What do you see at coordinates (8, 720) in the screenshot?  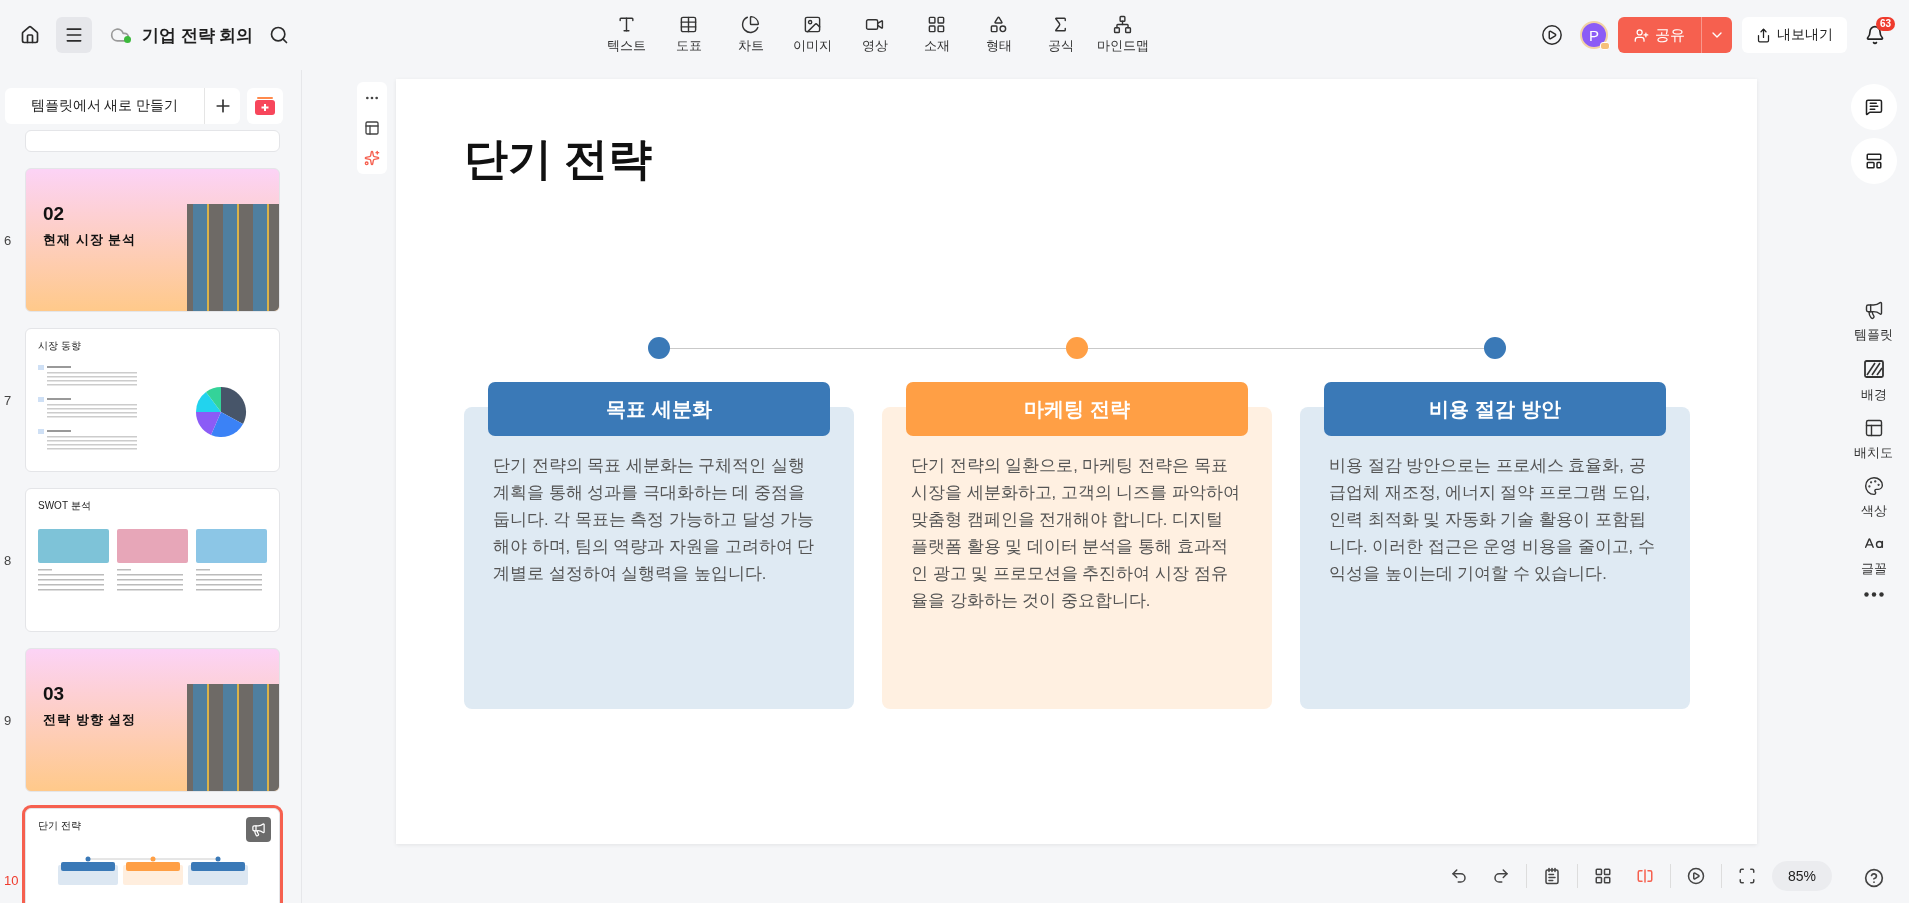 I see `slide-number: 9` at bounding box center [8, 720].